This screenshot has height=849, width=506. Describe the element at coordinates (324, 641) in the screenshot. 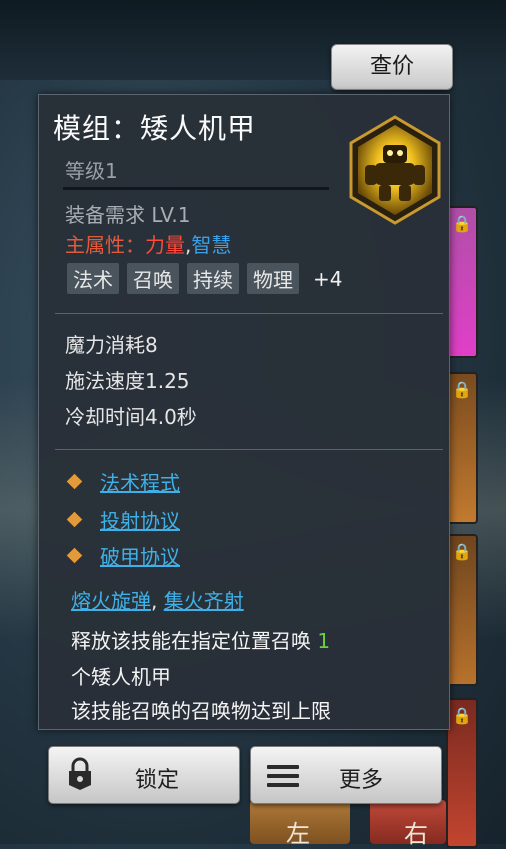

I see `description-number: 1` at that location.